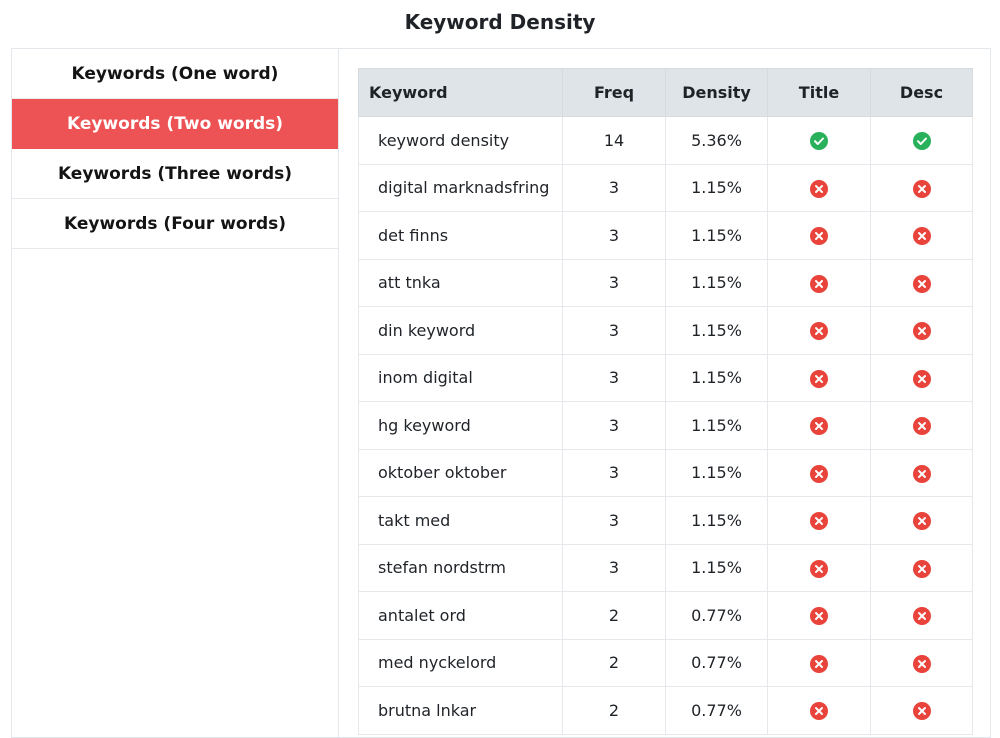  I want to click on table-row: att tnka 3 1.15%, so click(665, 282).